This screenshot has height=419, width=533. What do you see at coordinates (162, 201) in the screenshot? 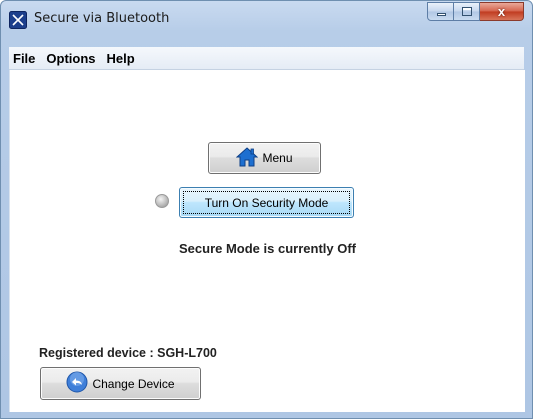
I see `status-led-icon` at bounding box center [162, 201].